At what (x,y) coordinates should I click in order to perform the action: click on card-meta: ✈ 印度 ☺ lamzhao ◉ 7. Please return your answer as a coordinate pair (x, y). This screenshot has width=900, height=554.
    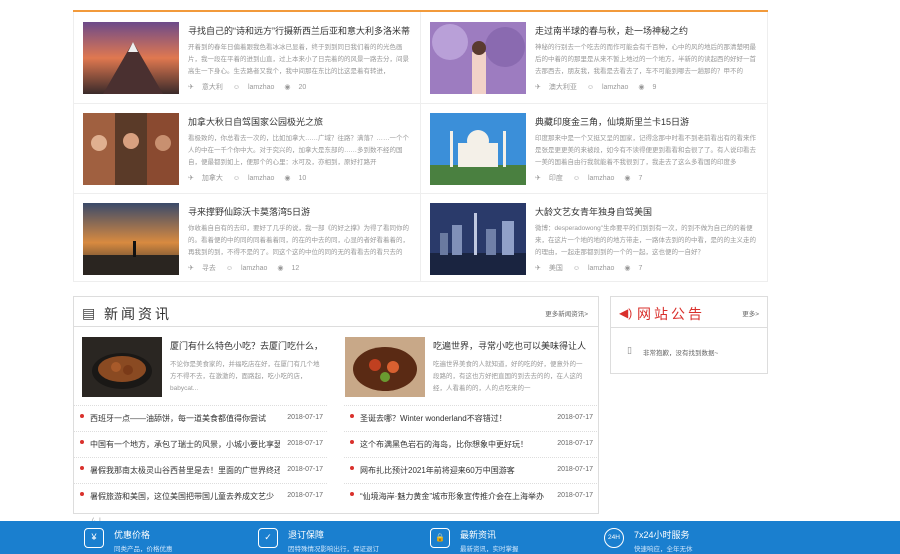
    Looking at the image, I should click on (592, 178).